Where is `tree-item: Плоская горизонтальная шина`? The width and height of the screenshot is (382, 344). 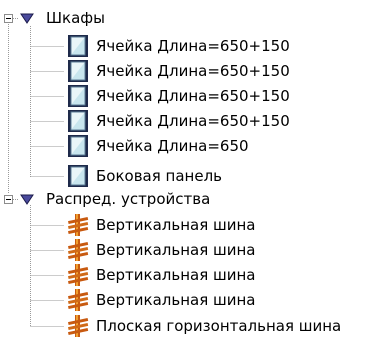
tree-item: Плоская горизонтальная шина is located at coordinates (216, 326).